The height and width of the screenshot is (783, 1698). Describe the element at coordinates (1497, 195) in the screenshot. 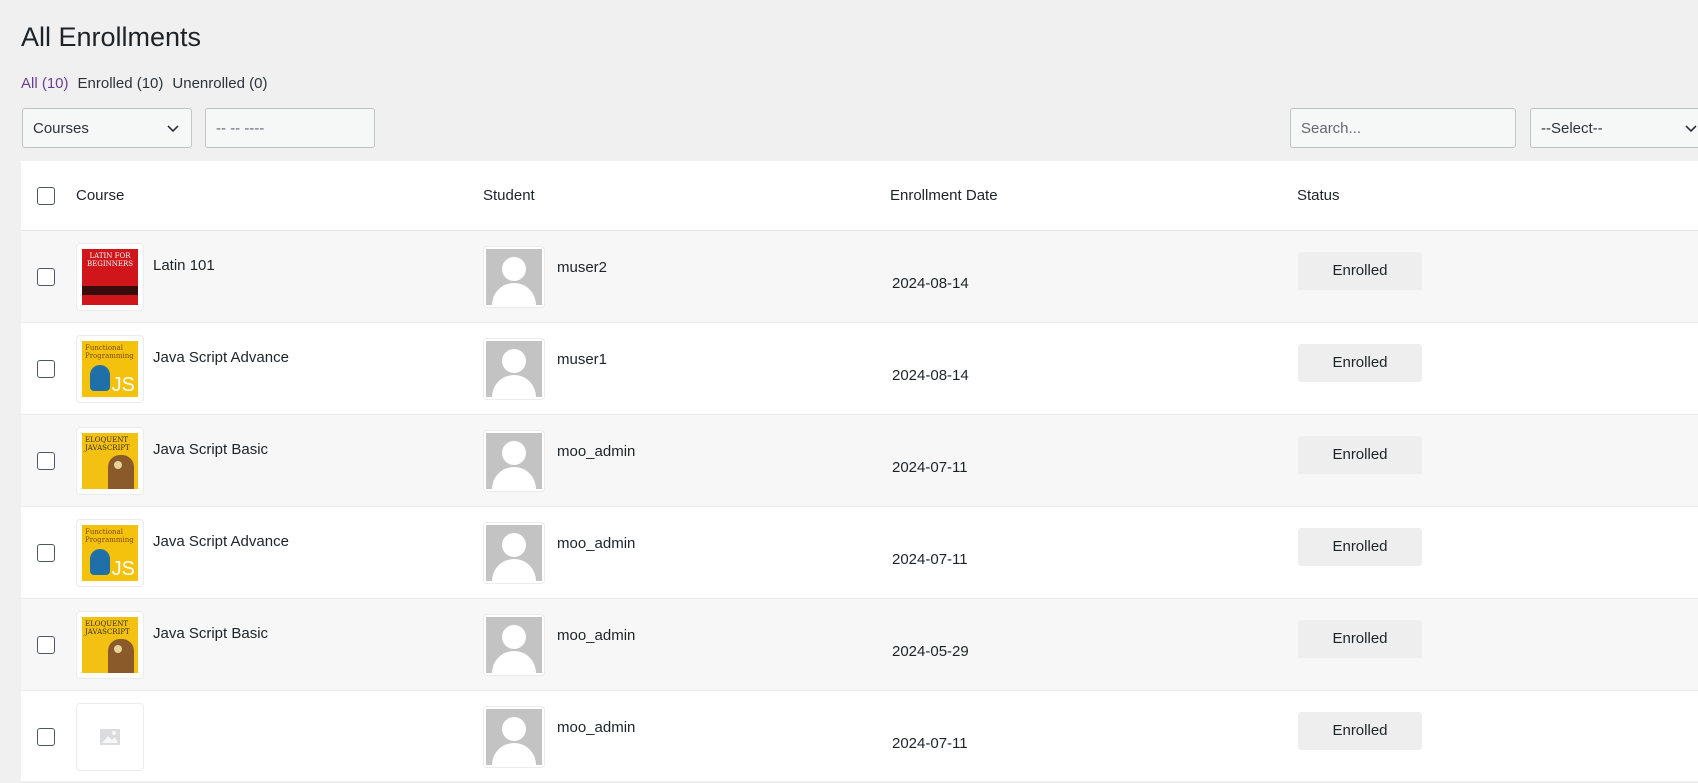

I see `column-header-status: Status` at that location.